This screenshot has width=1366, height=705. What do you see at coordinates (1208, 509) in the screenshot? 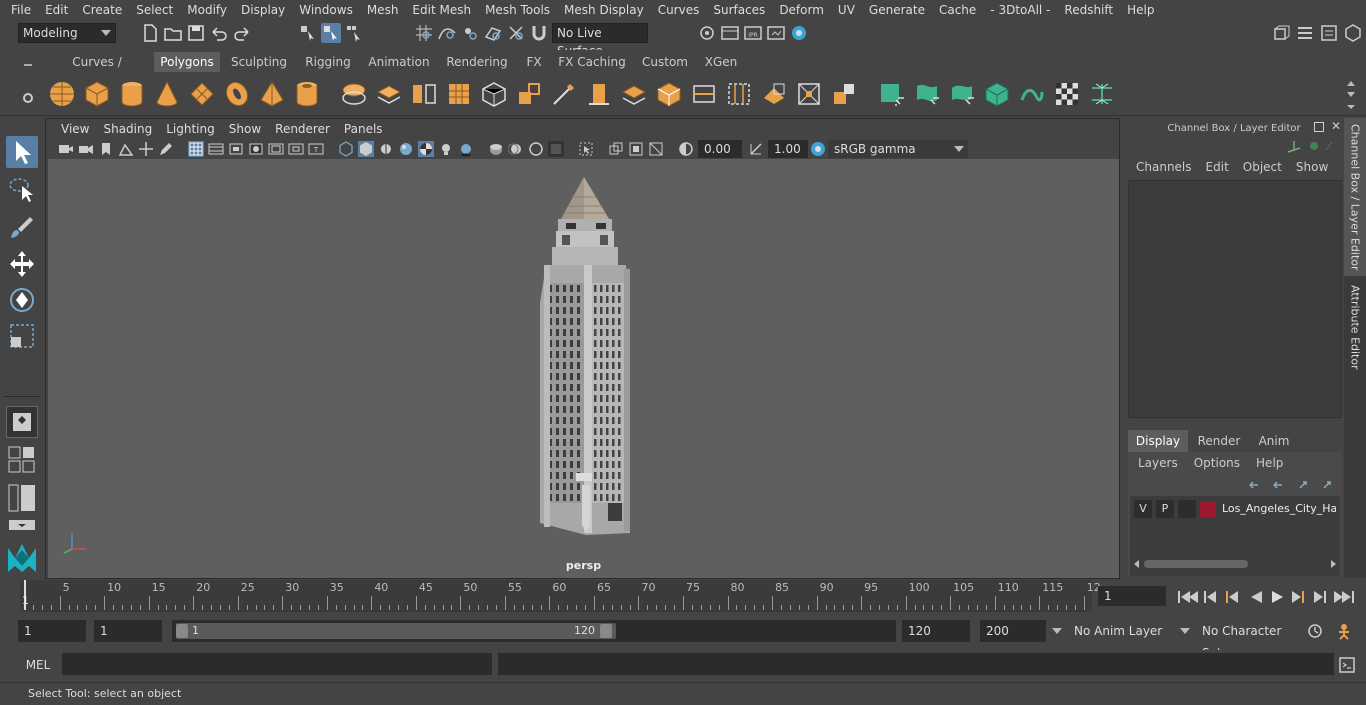
I see `layer-color-swatch` at bounding box center [1208, 509].